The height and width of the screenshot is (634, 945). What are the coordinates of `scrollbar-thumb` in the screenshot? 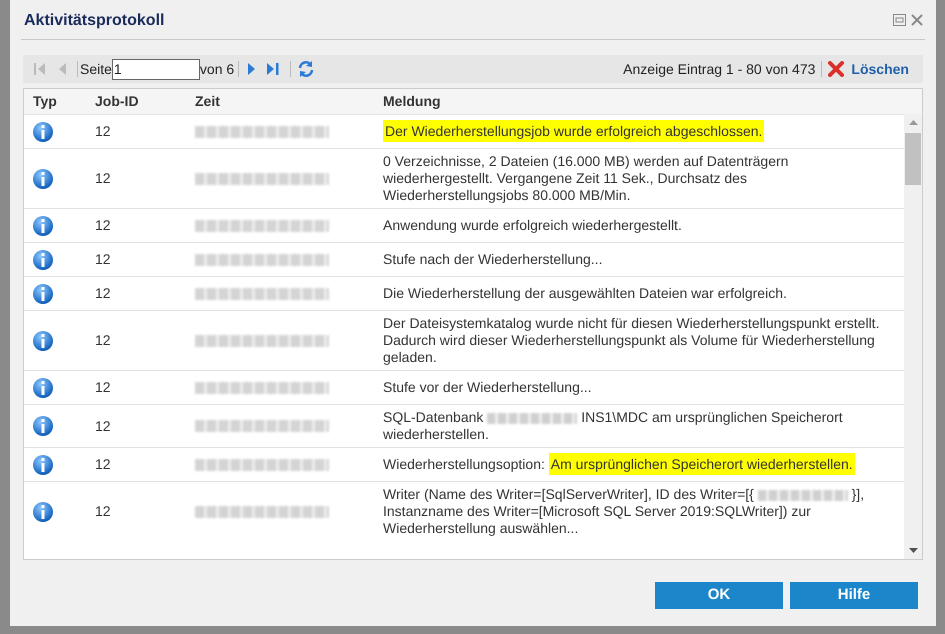 It's located at (913, 159).